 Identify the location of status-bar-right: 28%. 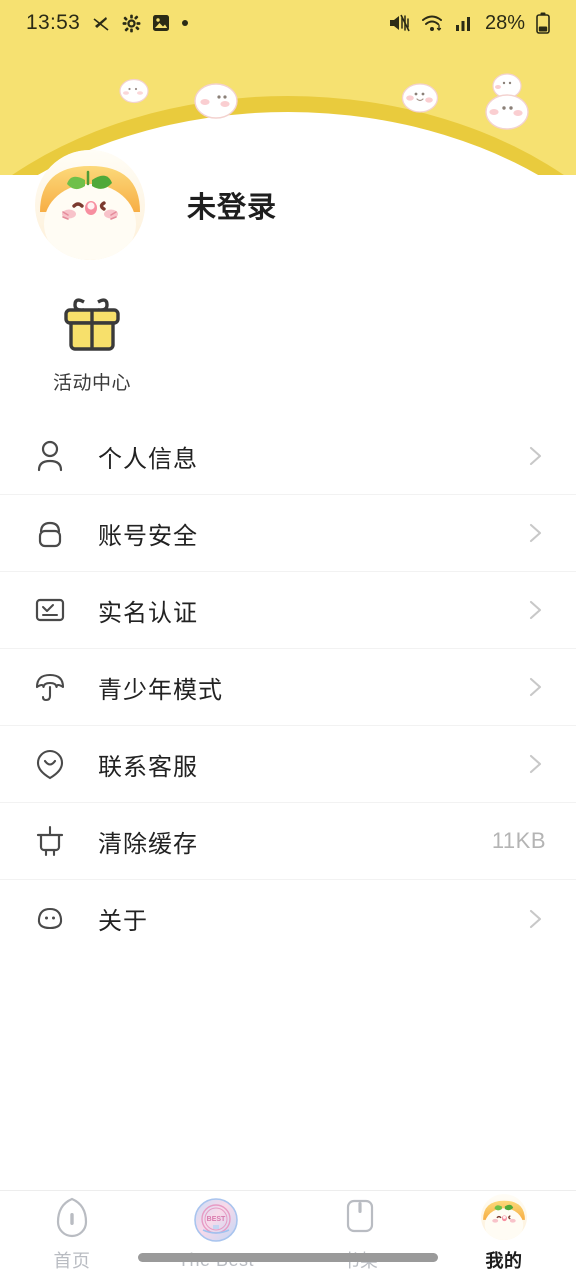
(469, 23).